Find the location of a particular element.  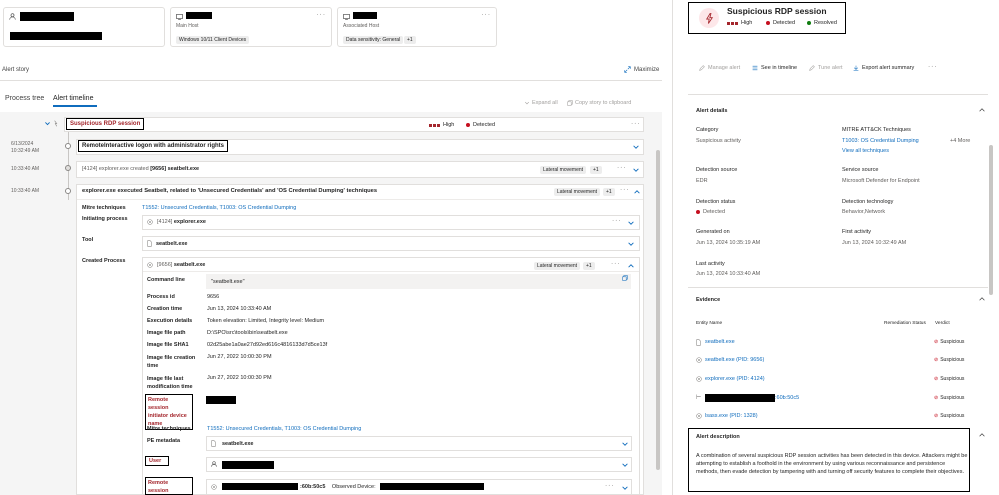

export-summary-label: Export alert summary is located at coordinates (888, 68).